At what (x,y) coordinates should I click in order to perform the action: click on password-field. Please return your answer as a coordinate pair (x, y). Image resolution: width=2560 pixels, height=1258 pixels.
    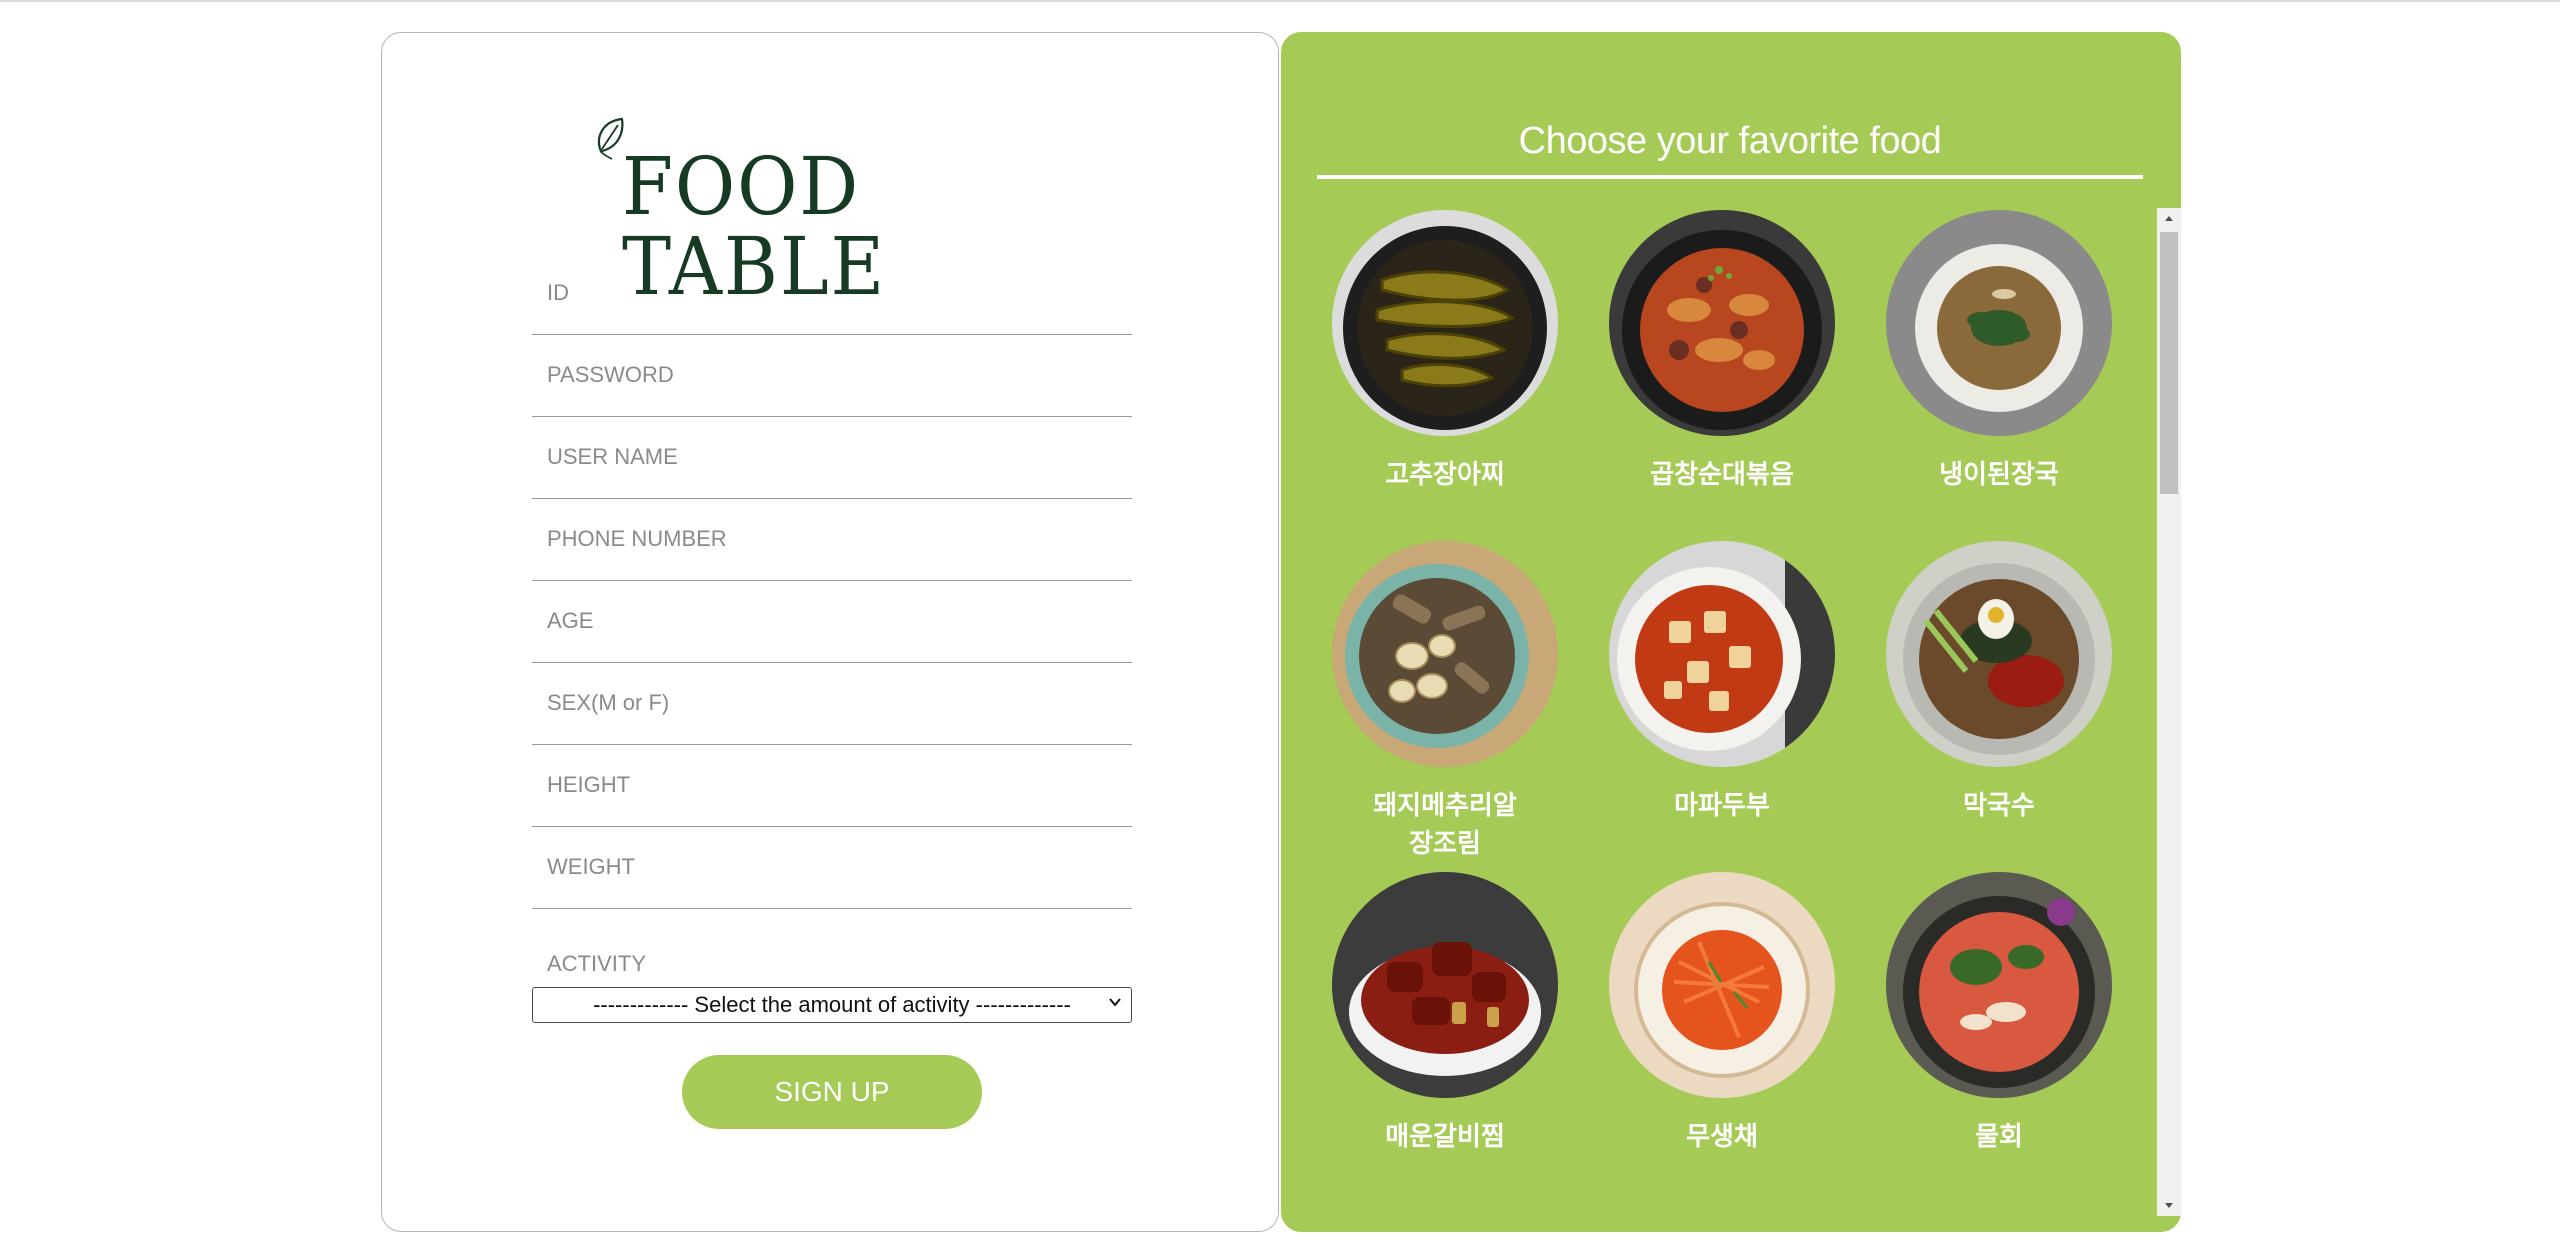
    Looking at the image, I should click on (832, 375).